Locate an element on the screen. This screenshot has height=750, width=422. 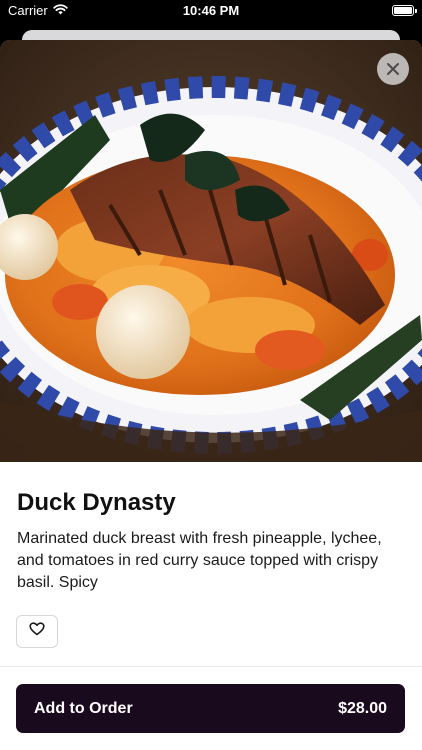
status-right is located at coordinates (404, 10).